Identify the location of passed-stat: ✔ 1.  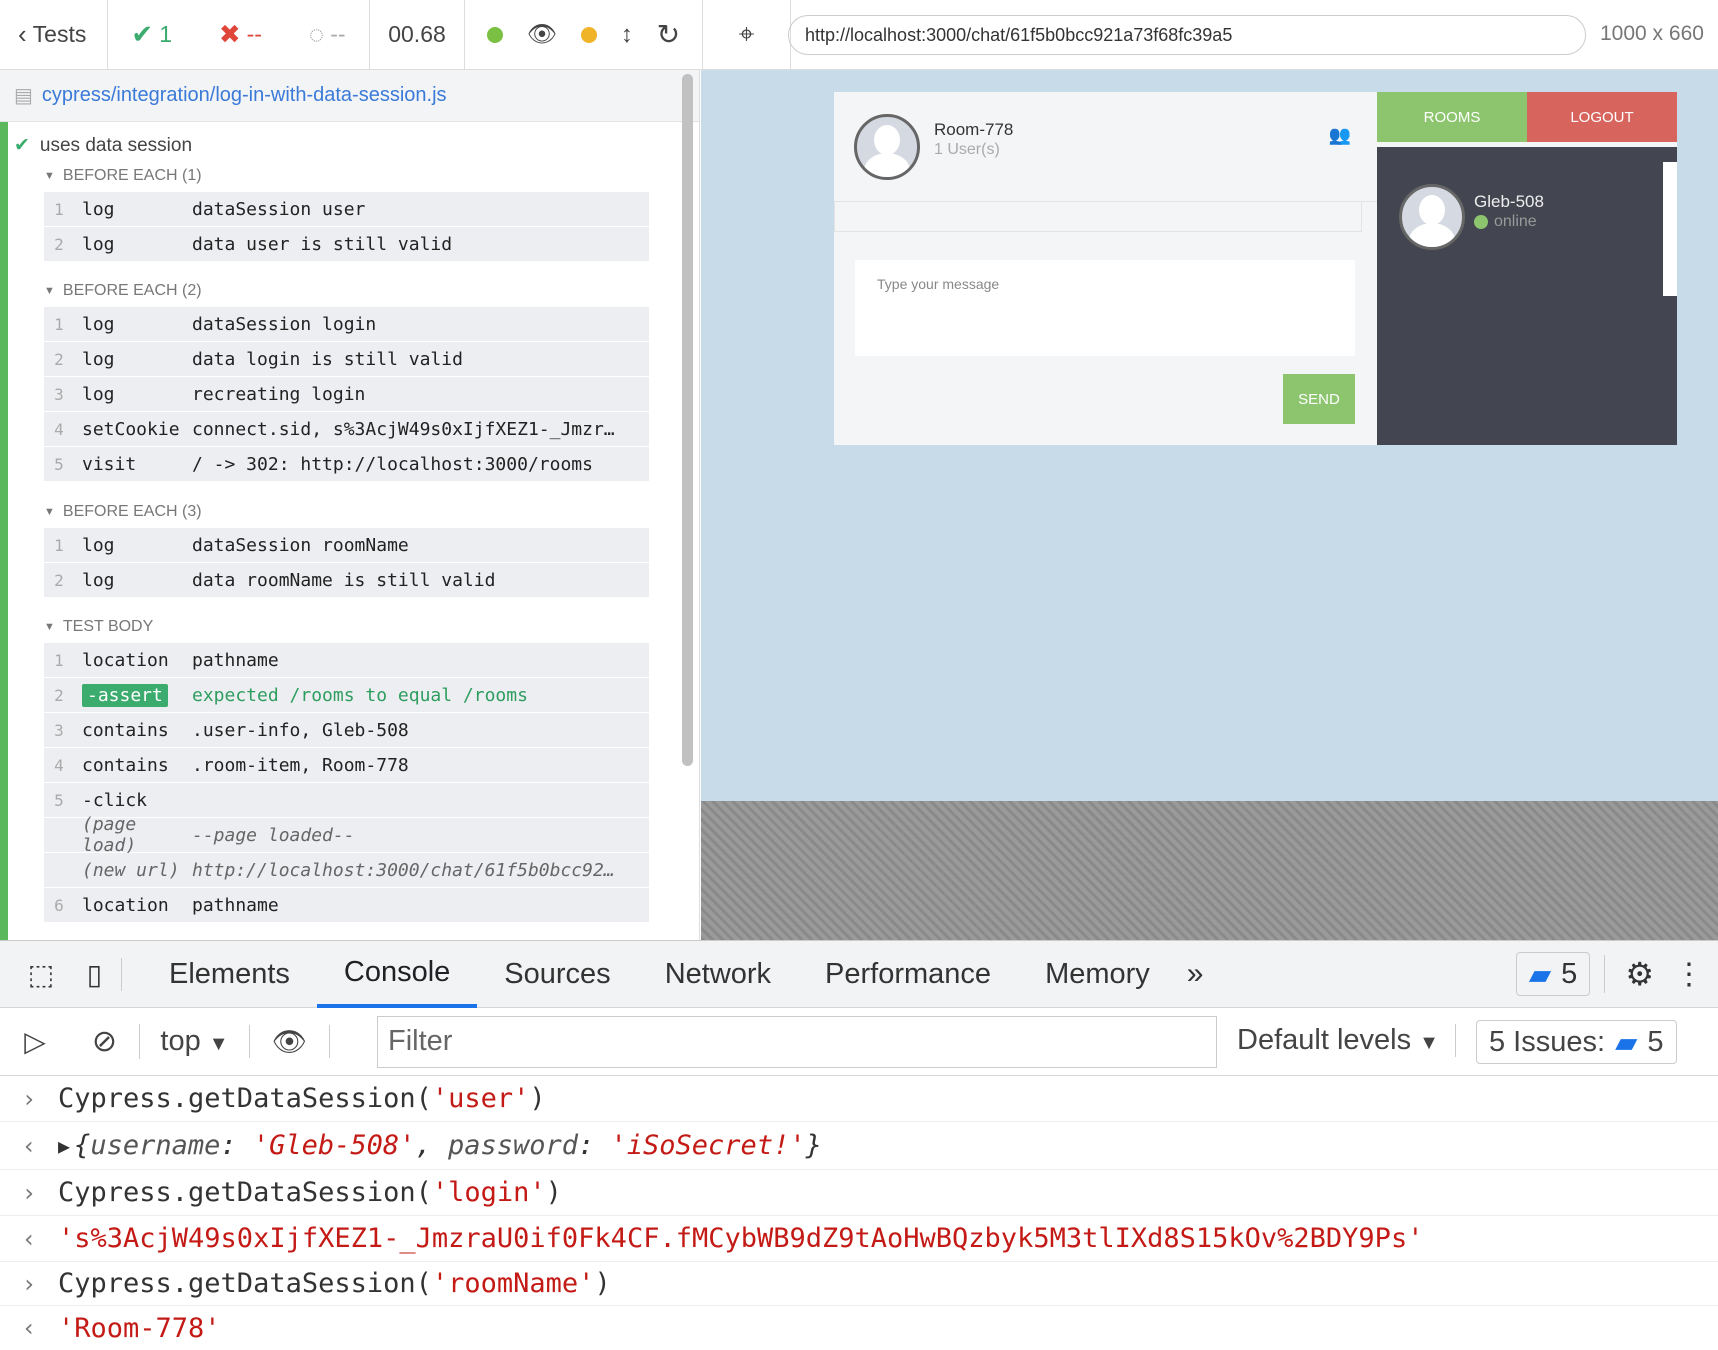
(151, 34).